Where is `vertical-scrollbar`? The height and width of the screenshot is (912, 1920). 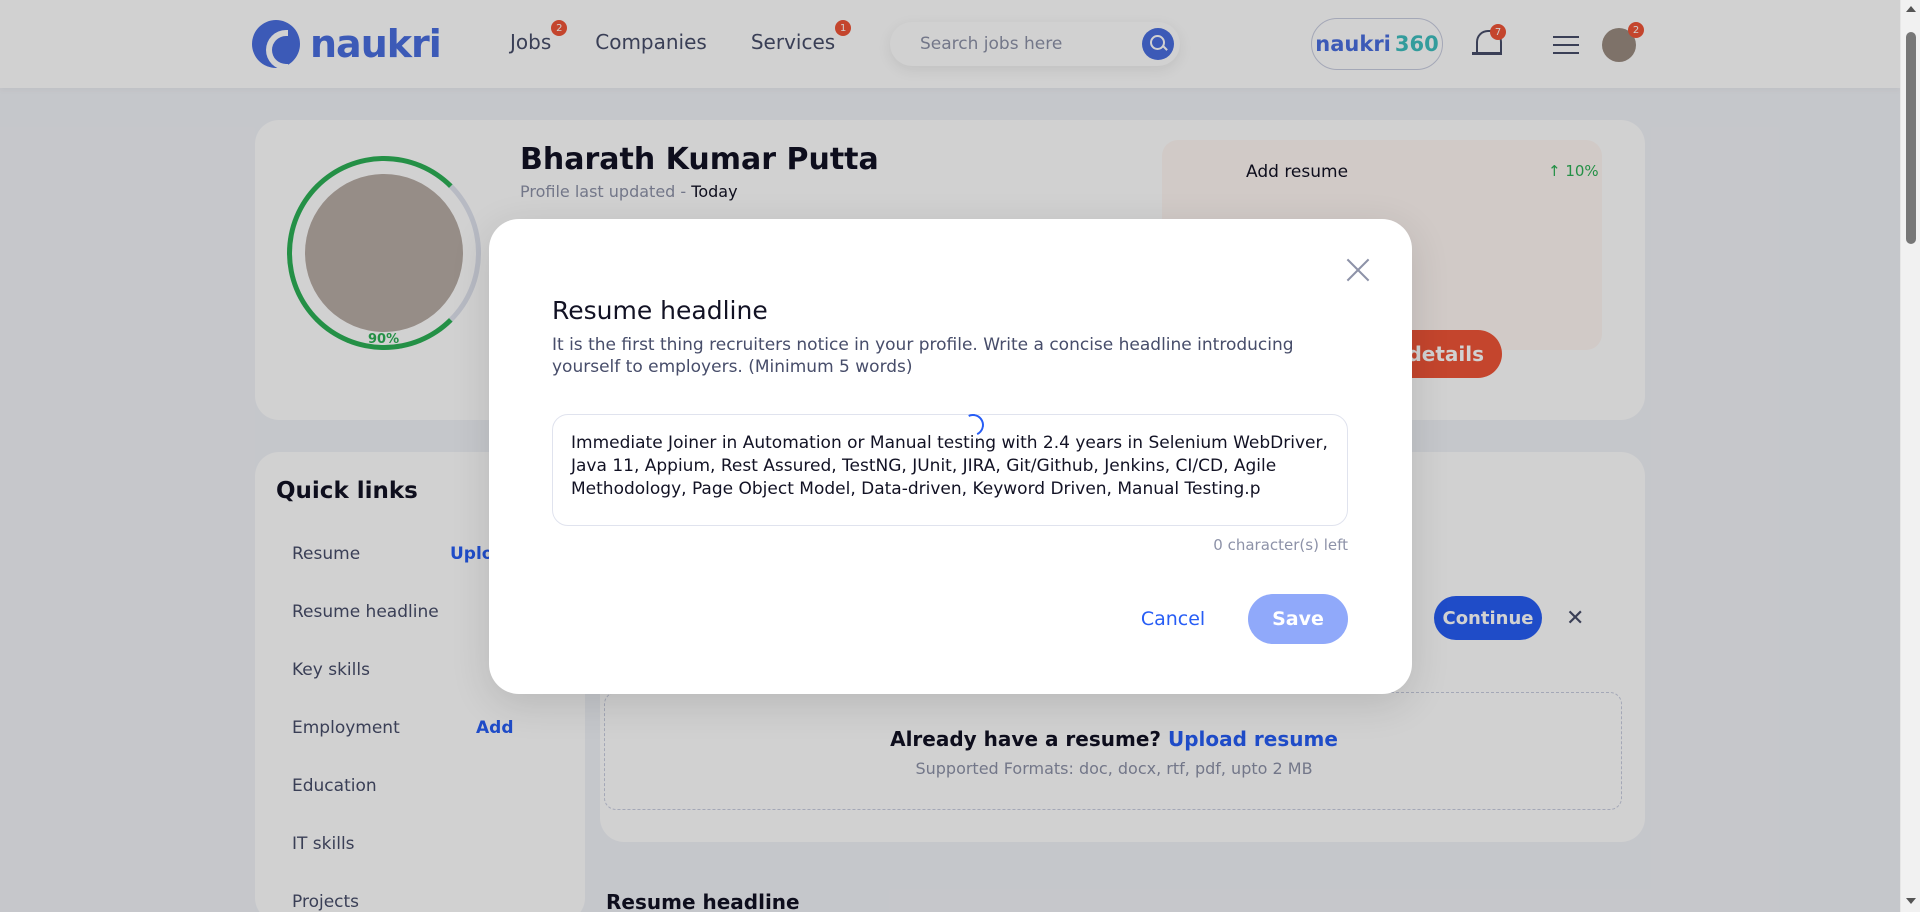 vertical-scrollbar is located at coordinates (1910, 456).